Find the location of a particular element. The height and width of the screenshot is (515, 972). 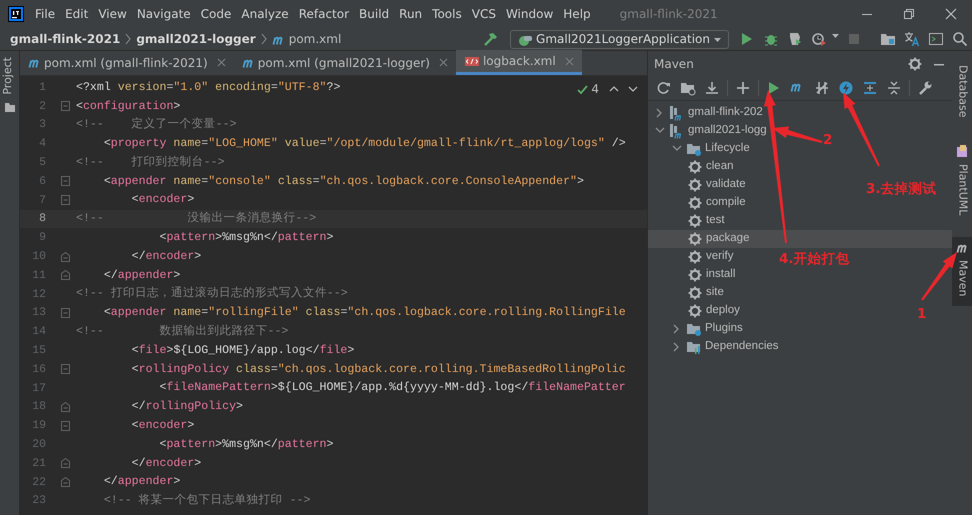

tree-item: package is located at coordinates (719, 239).